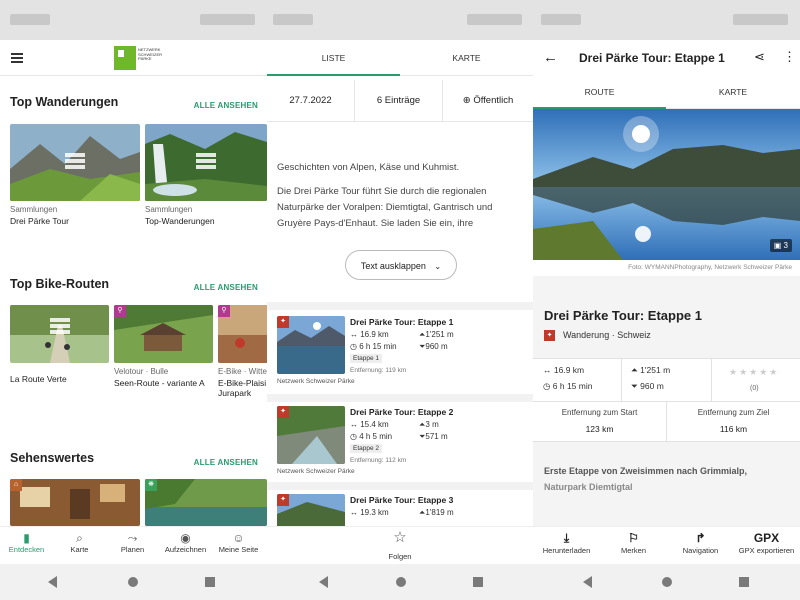  Describe the element at coordinates (433, 436) in the screenshot. I see `stage-descent: ⏷571 m` at that location.